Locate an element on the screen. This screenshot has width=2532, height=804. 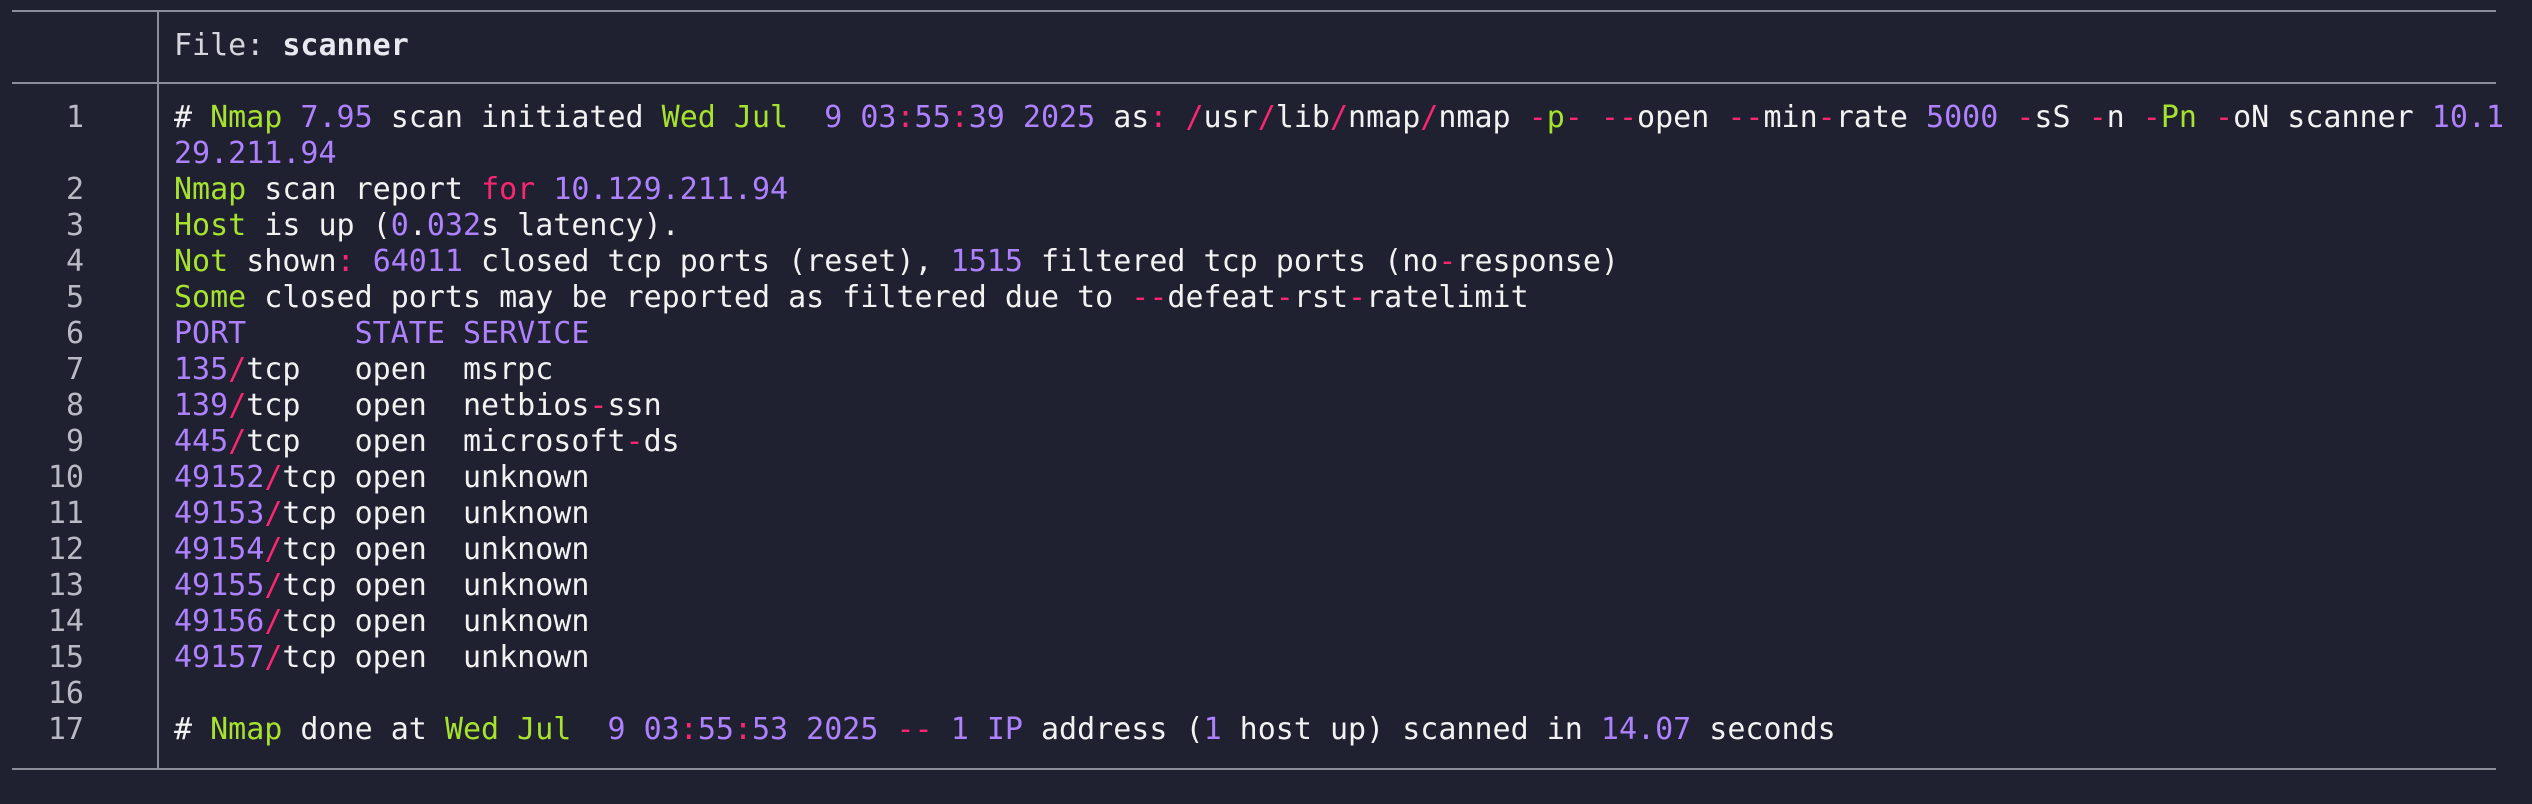
code-line: 7 135/tcp open msrpc is located at coordinates (1254, 370).